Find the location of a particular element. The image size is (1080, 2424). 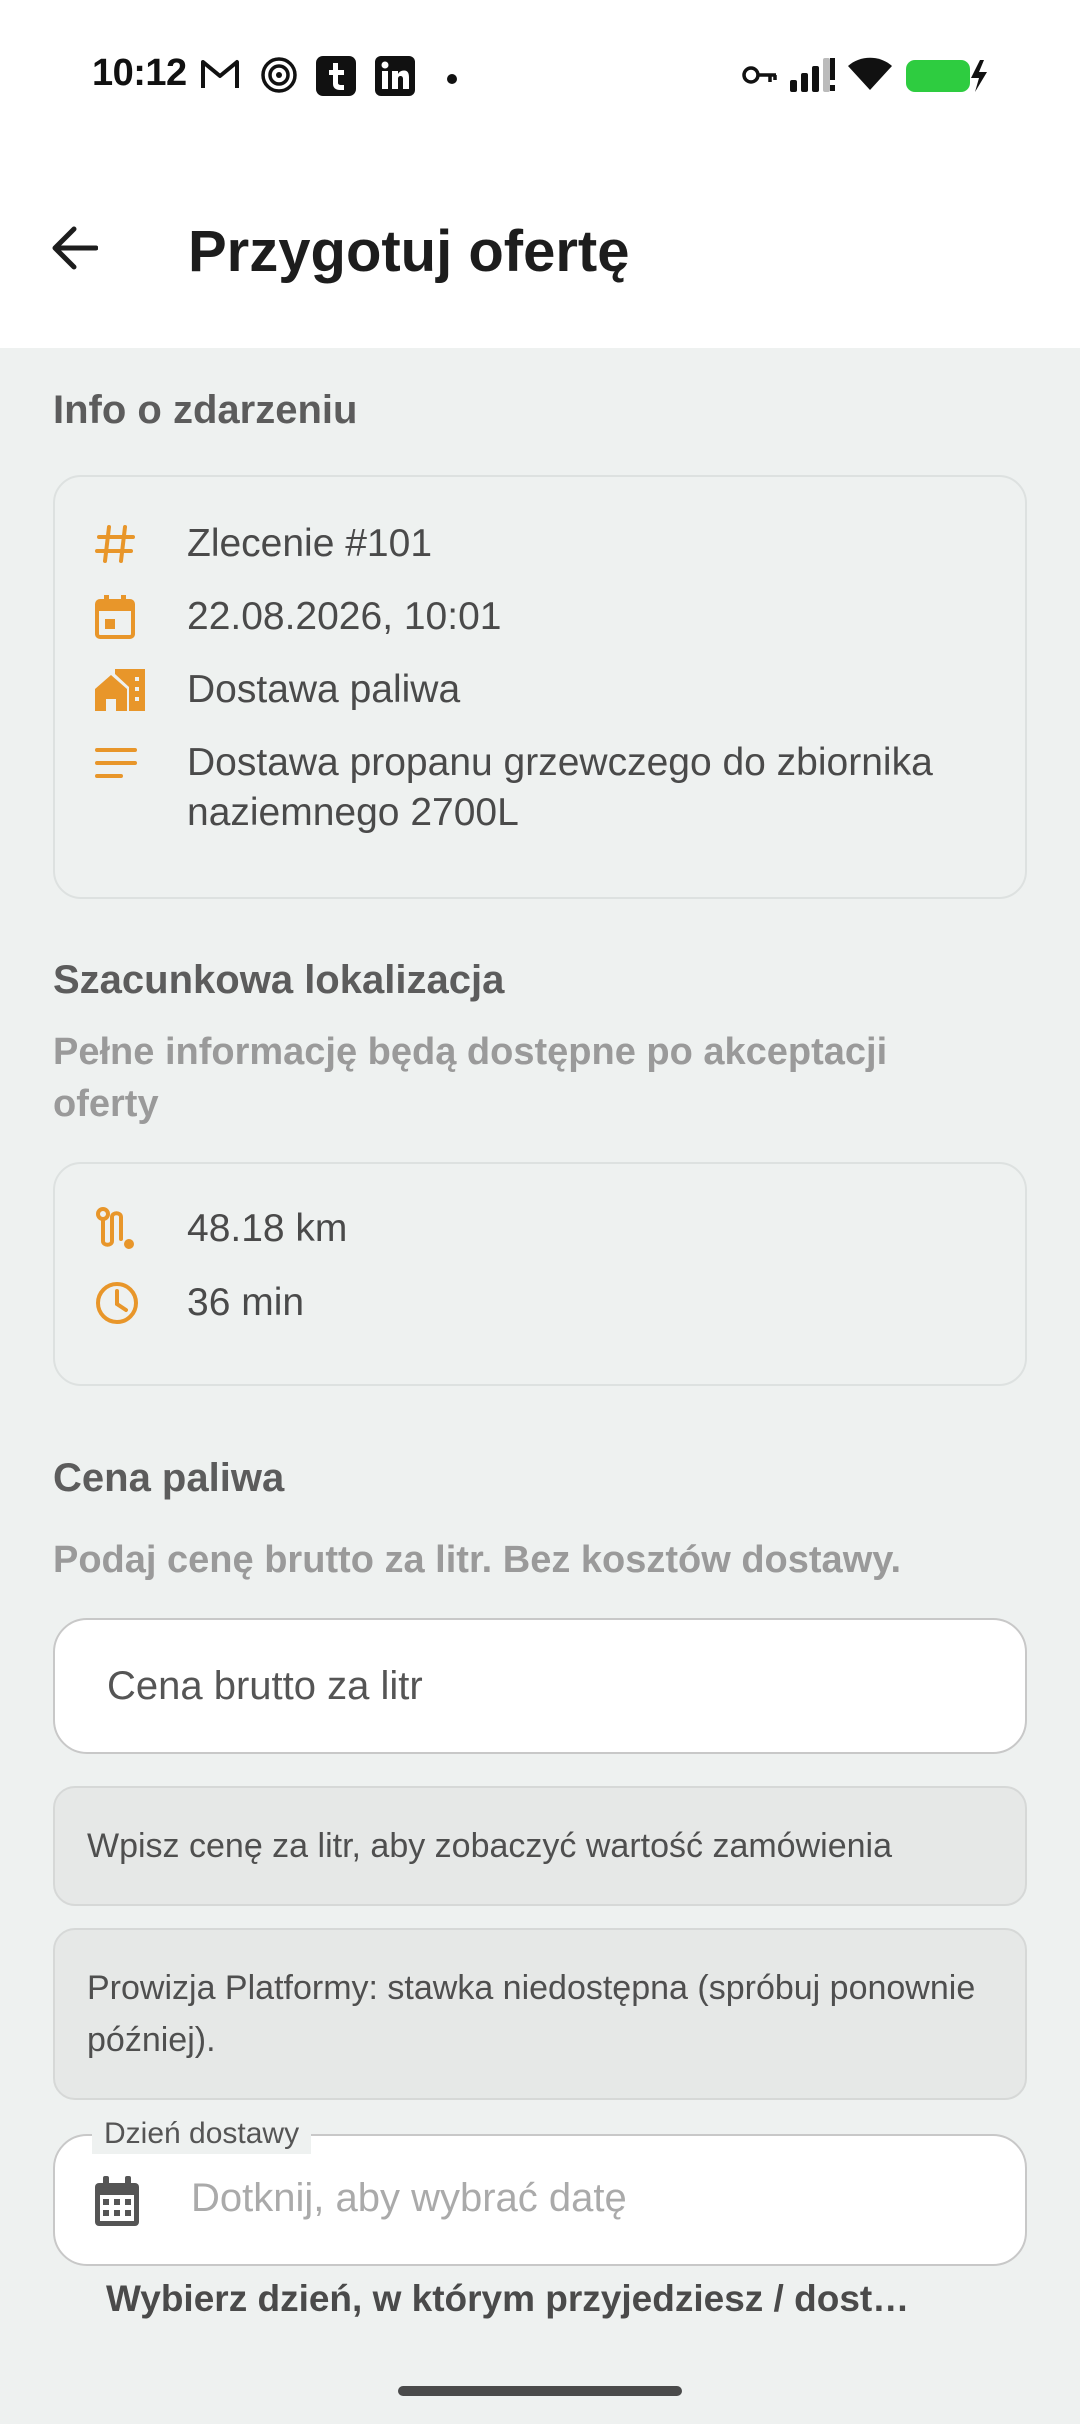

notes-icon is located at coordinates (123, 763).